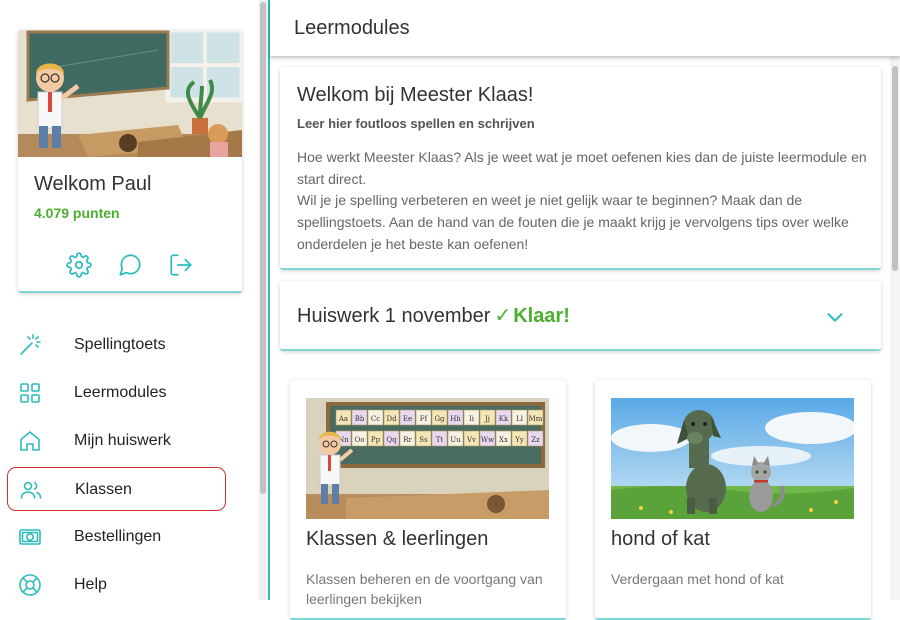 The height and width of the screenshot is (620, 900). I want to click on alphabet-letter: Xx, so click(503, 440).